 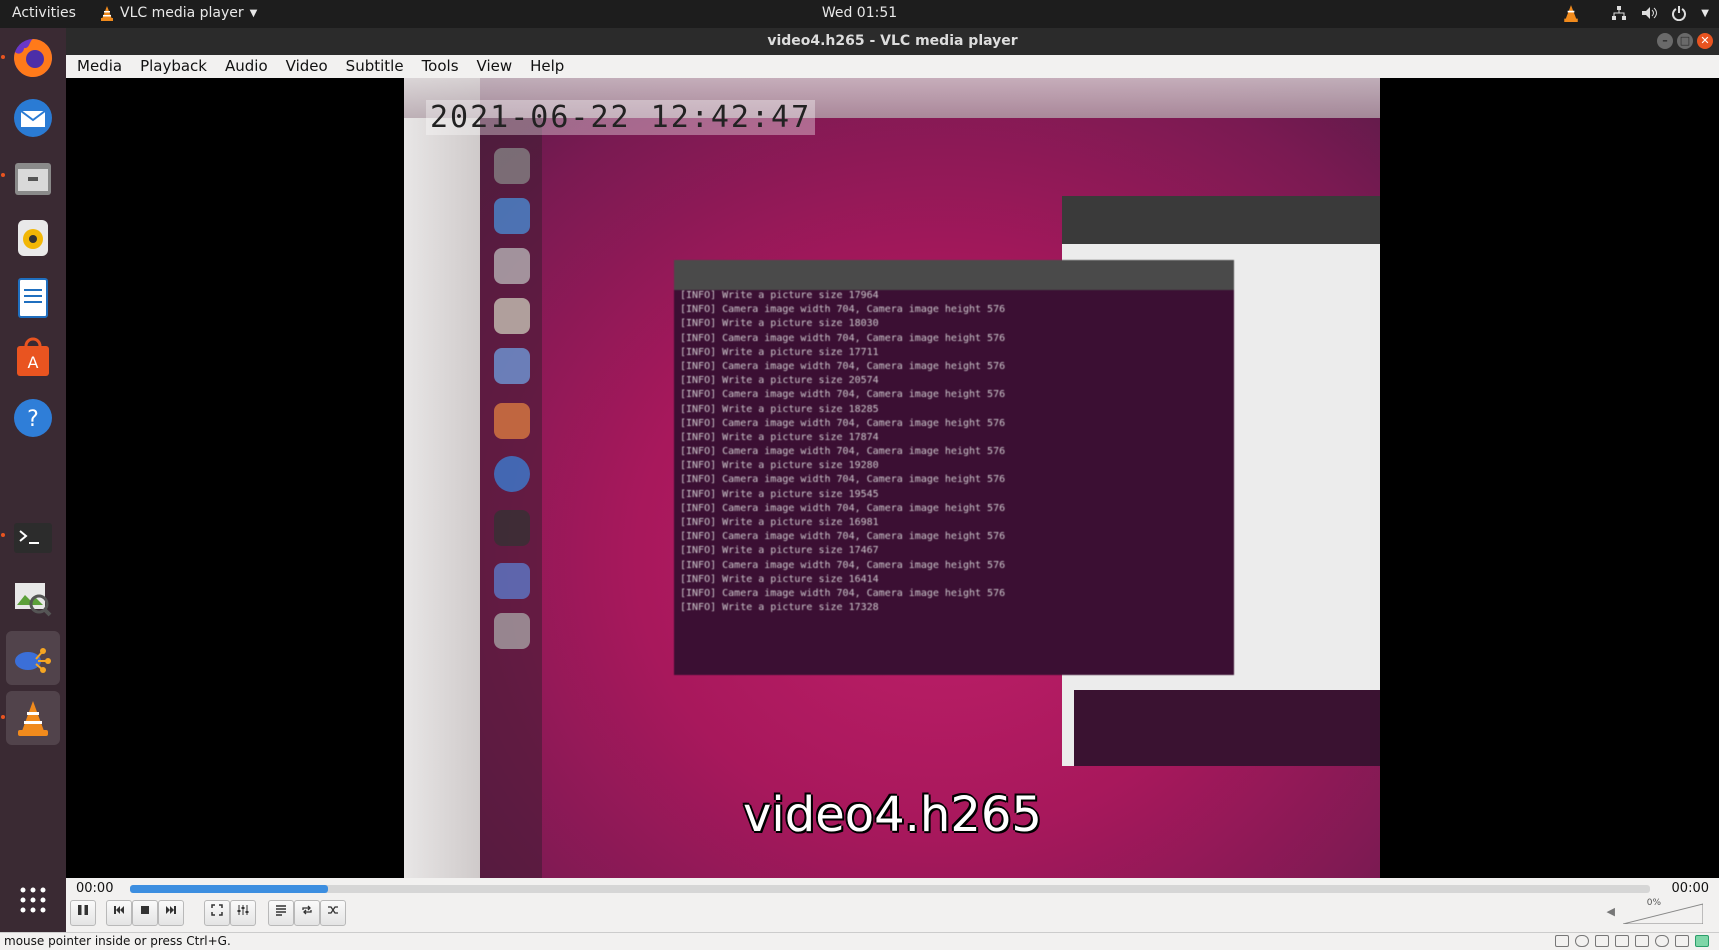 What do you see at coordinates (1619, 13) in the screenshot?
I see `network-icon` at bounding box center [1619, 13].